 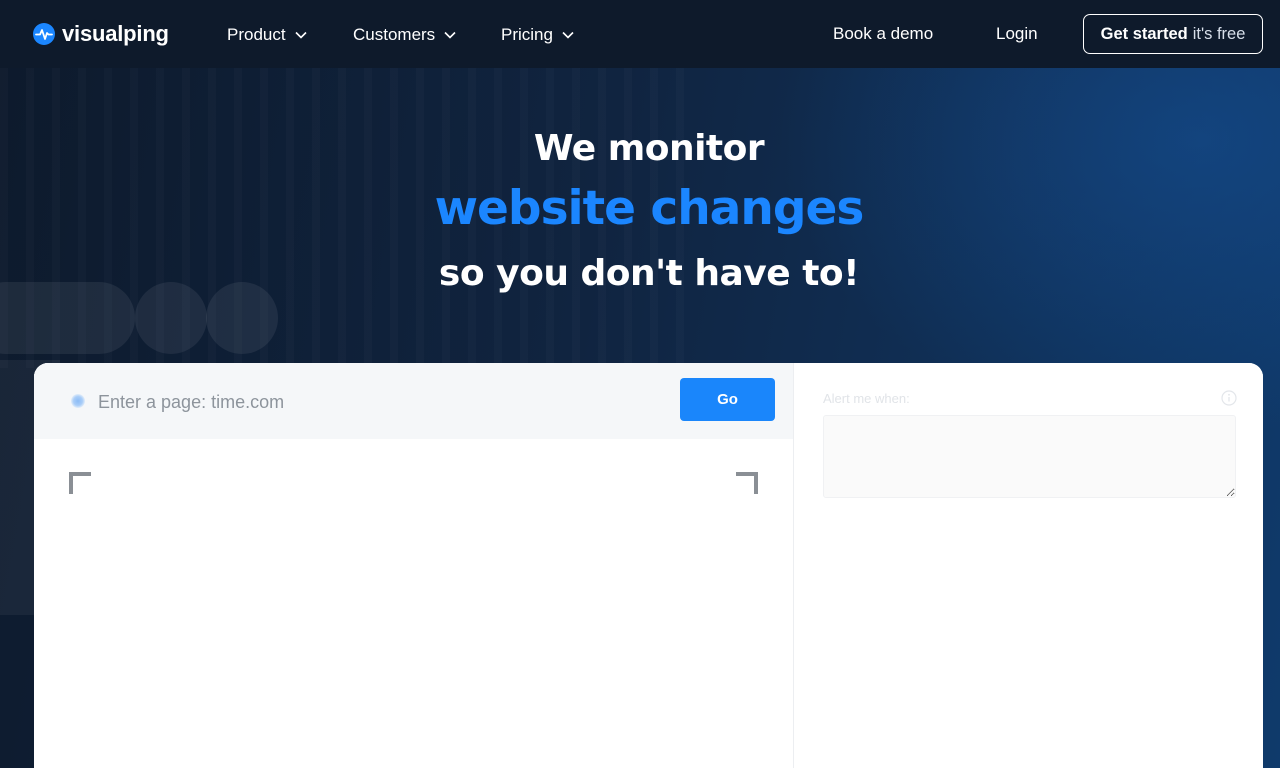 I want to click on nav-menu-product: Product, so click(x=267, y=35).